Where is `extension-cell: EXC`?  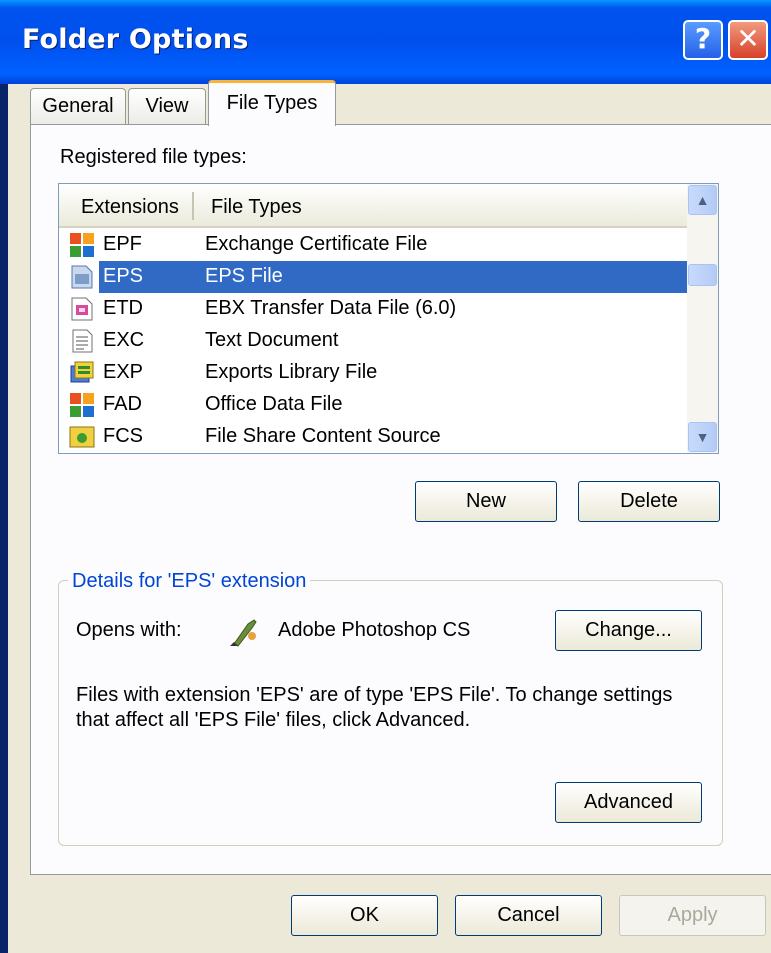 extension-cell: EXC is located at coordinates (124, 340).